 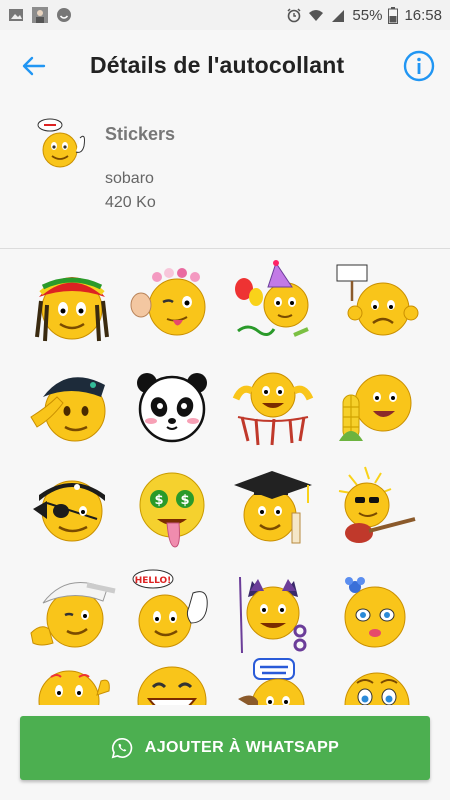 I want to click on pack-author: sobaro, so click(x=129, y=178).